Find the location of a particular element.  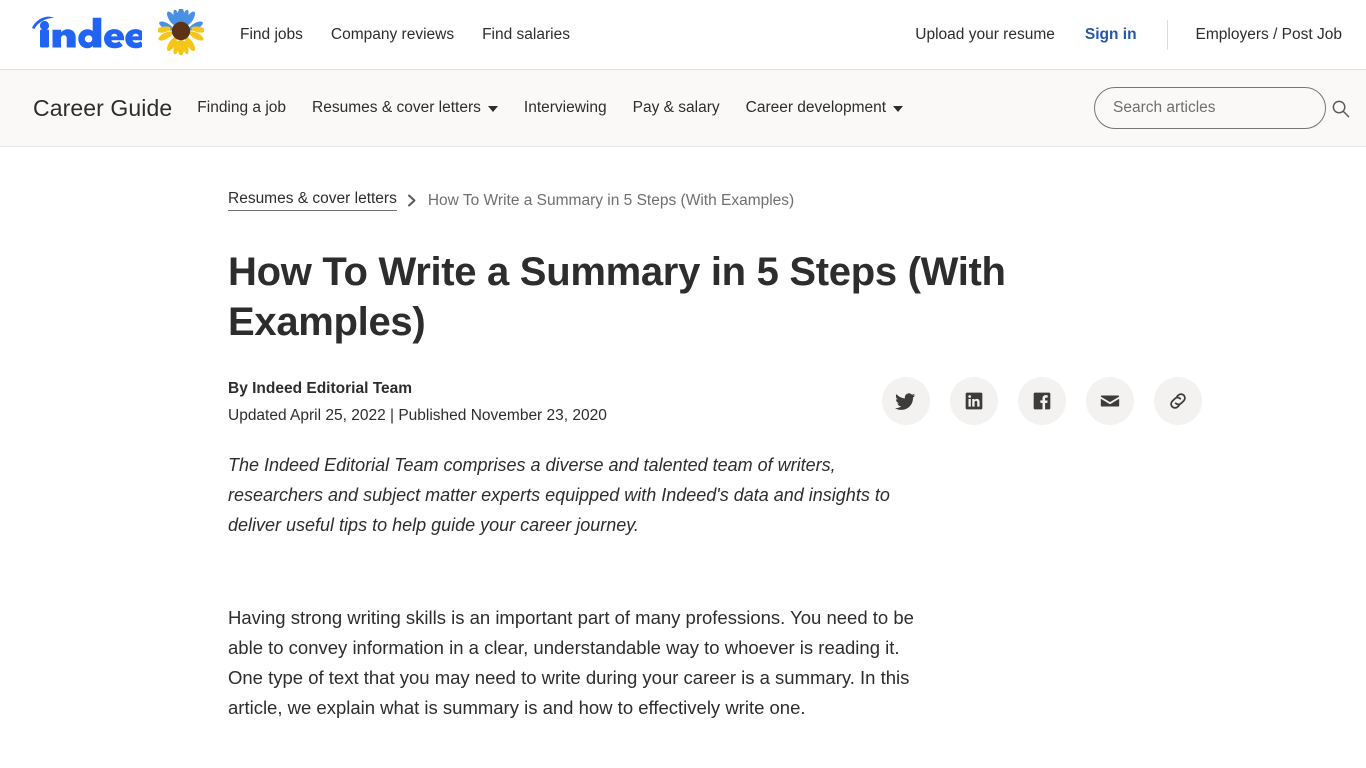

share-copy-link-button is located at coordinates (1177, 401).